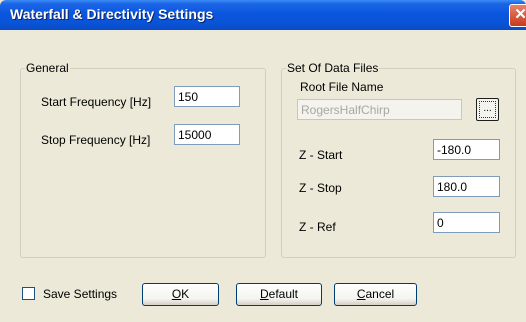 This screenshot has width=526, height=322. I want to click on z-start-input, so click(466, 149).